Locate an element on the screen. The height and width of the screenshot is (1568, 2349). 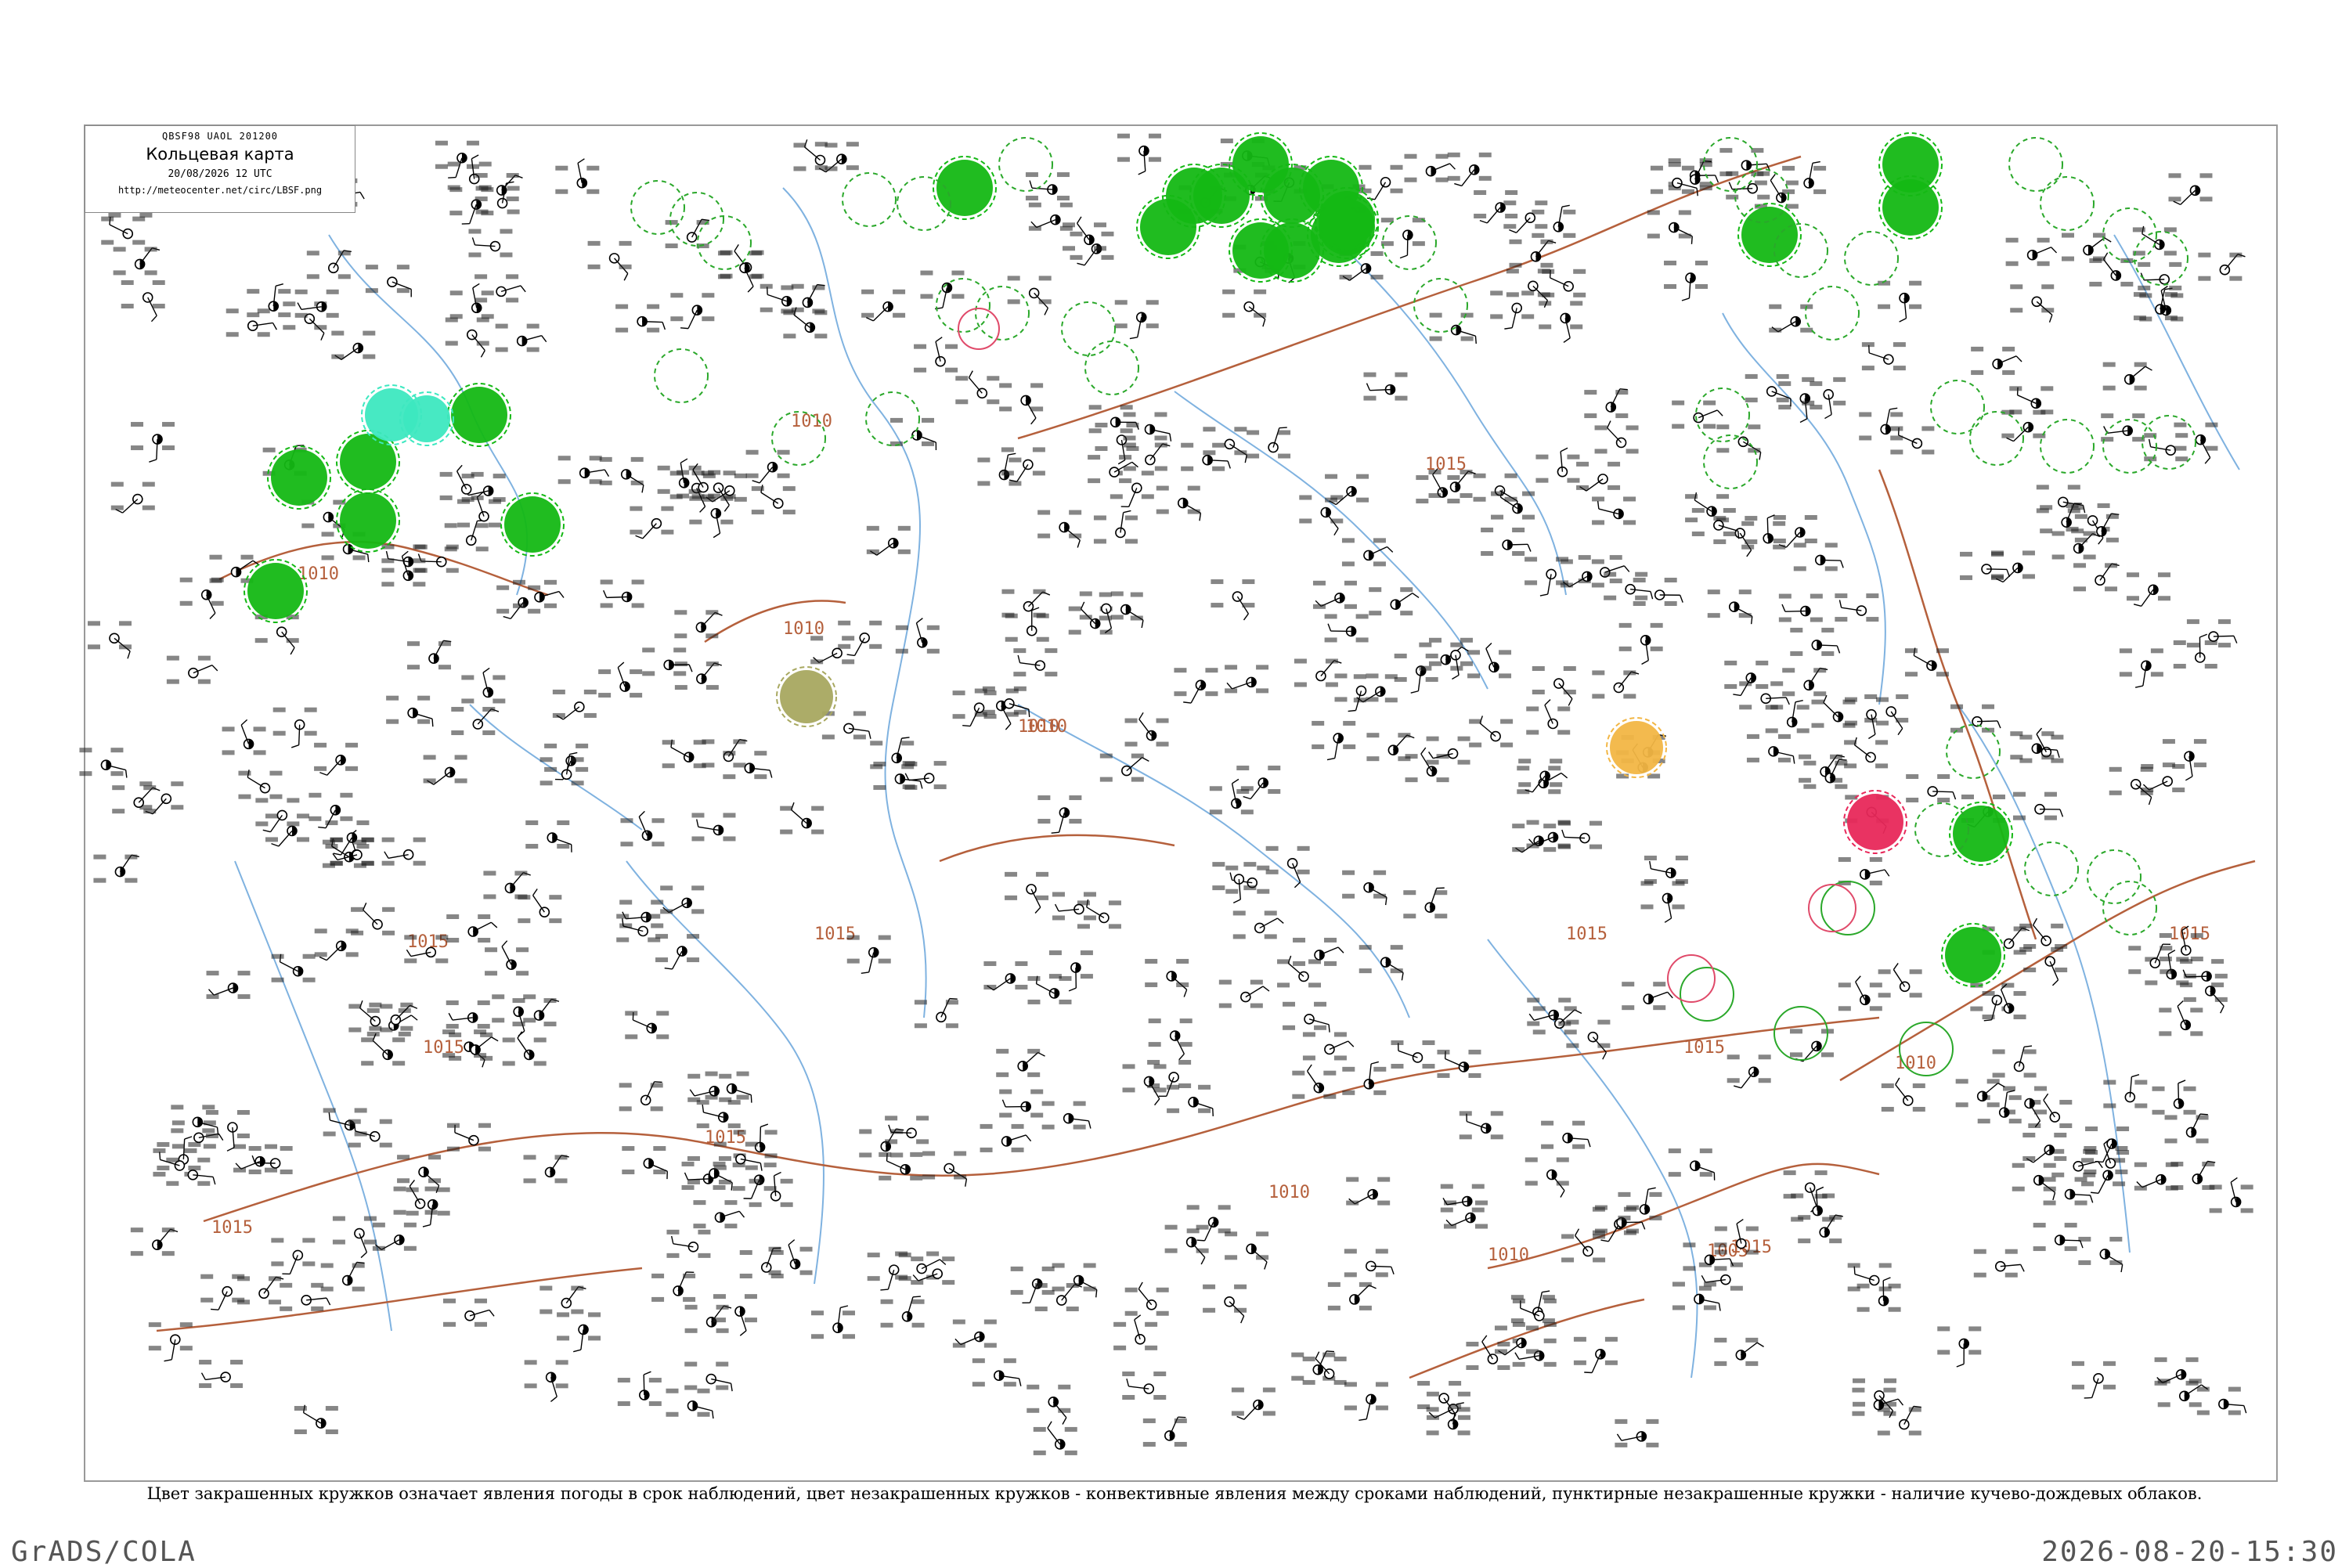
render-timestamp: 2026-08-20-15:30 is located at coordinates (2190, 1552).